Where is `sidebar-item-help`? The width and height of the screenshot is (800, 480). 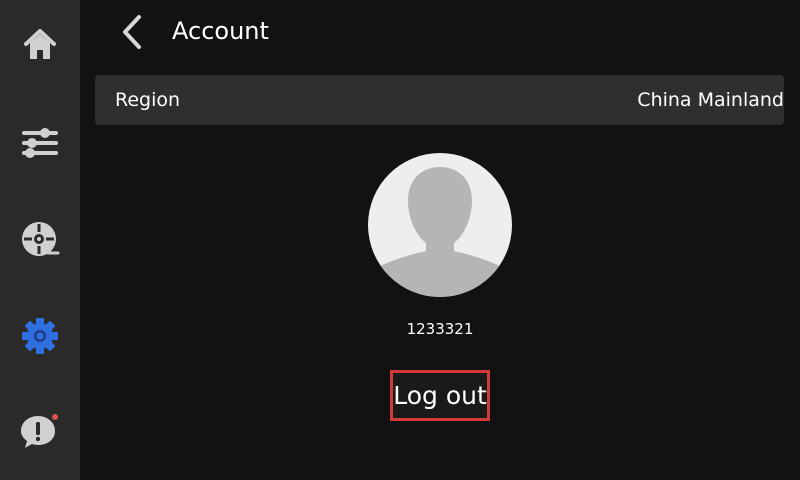 sidebar-item-help is located at coordinates (40, 432).